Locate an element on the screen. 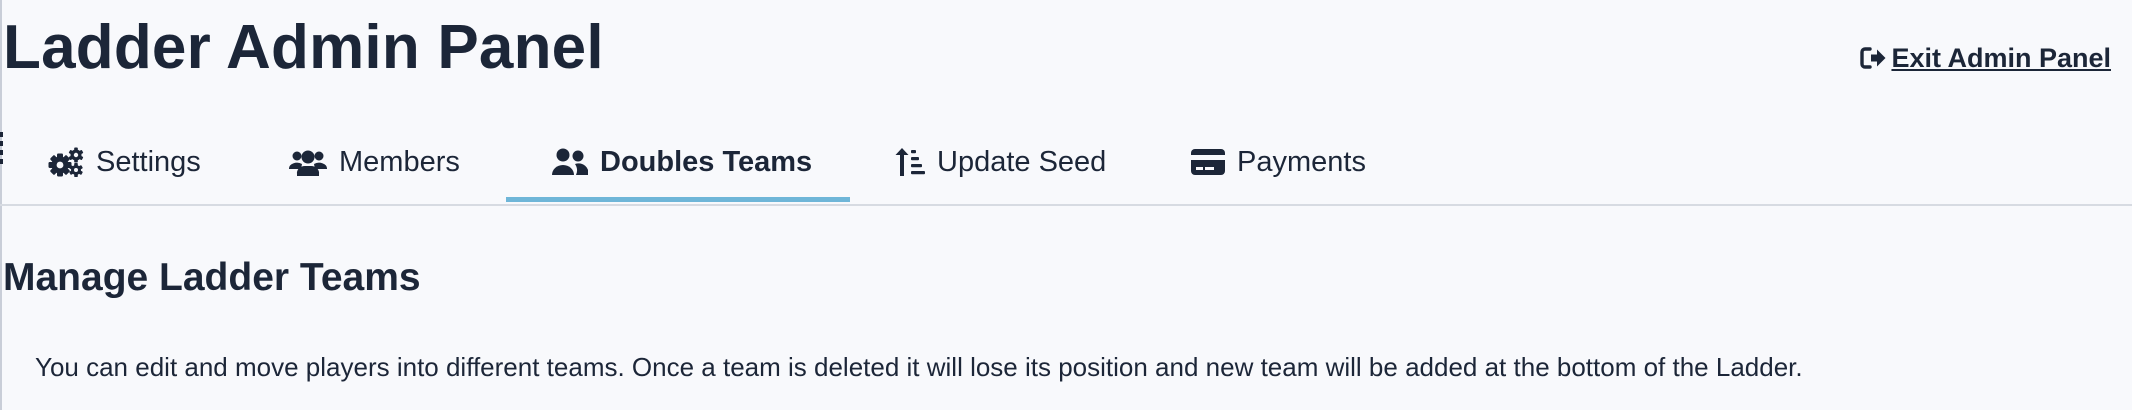 This screenshot has height=410, width=2132. tab-doubles-teams: Doubles Teams is located at coordinates (682, 162).